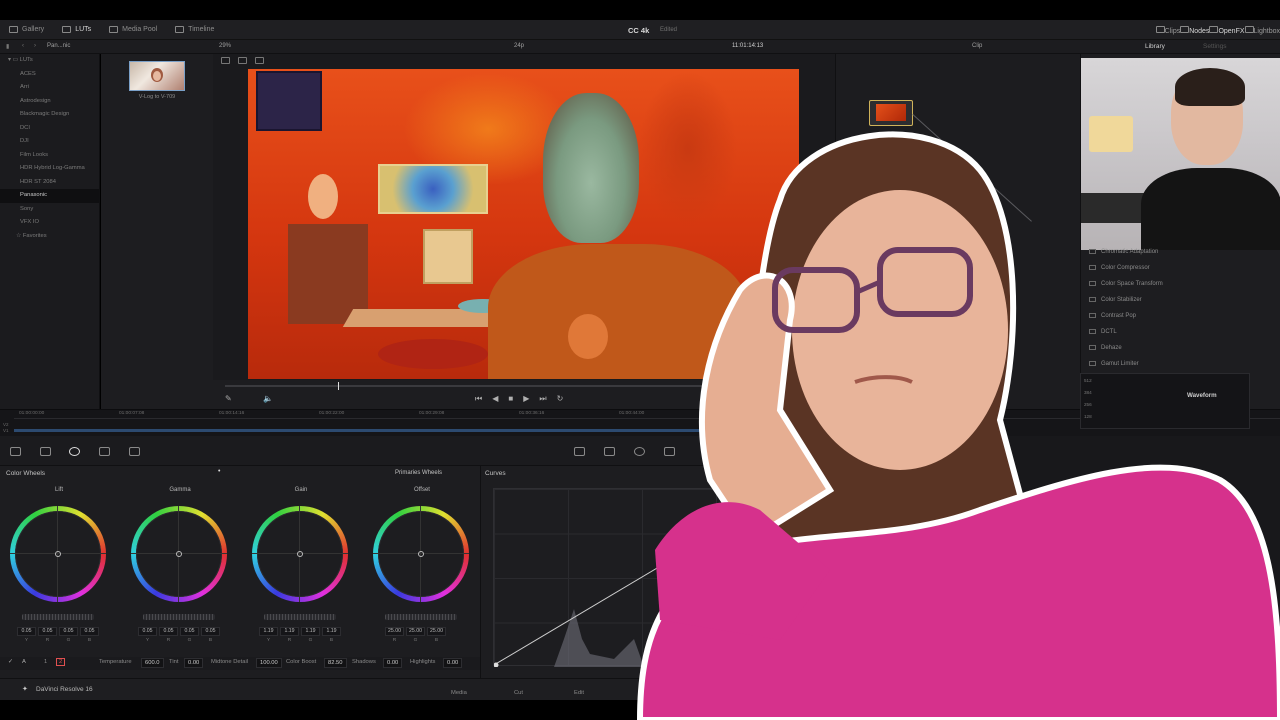 This screenshot has height=720, width=1280. What do you see at coordinates (58, 617) in the screenshot?
I see `lift-master-slider` at bounding box center [58, 617].